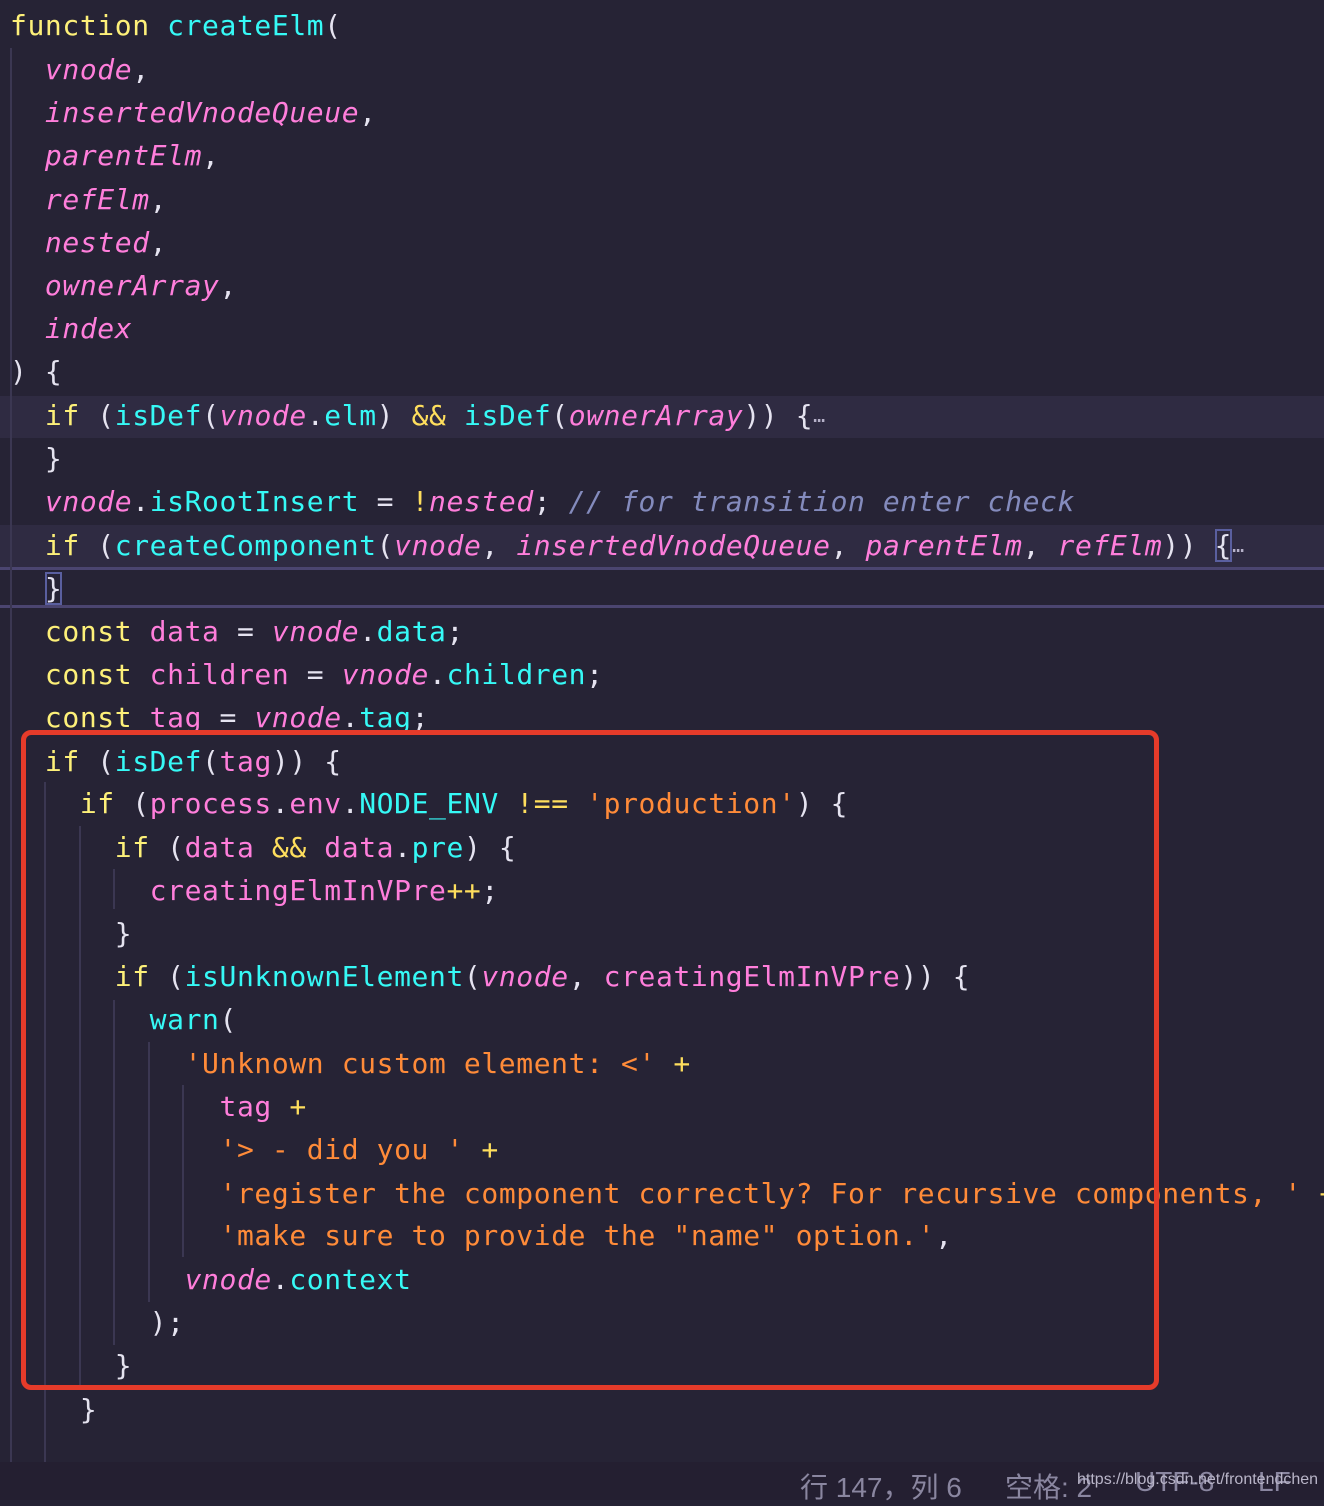  Describe the element at coordinates (350, 415) in the screenshot. I see `code-token: elm` at that location.